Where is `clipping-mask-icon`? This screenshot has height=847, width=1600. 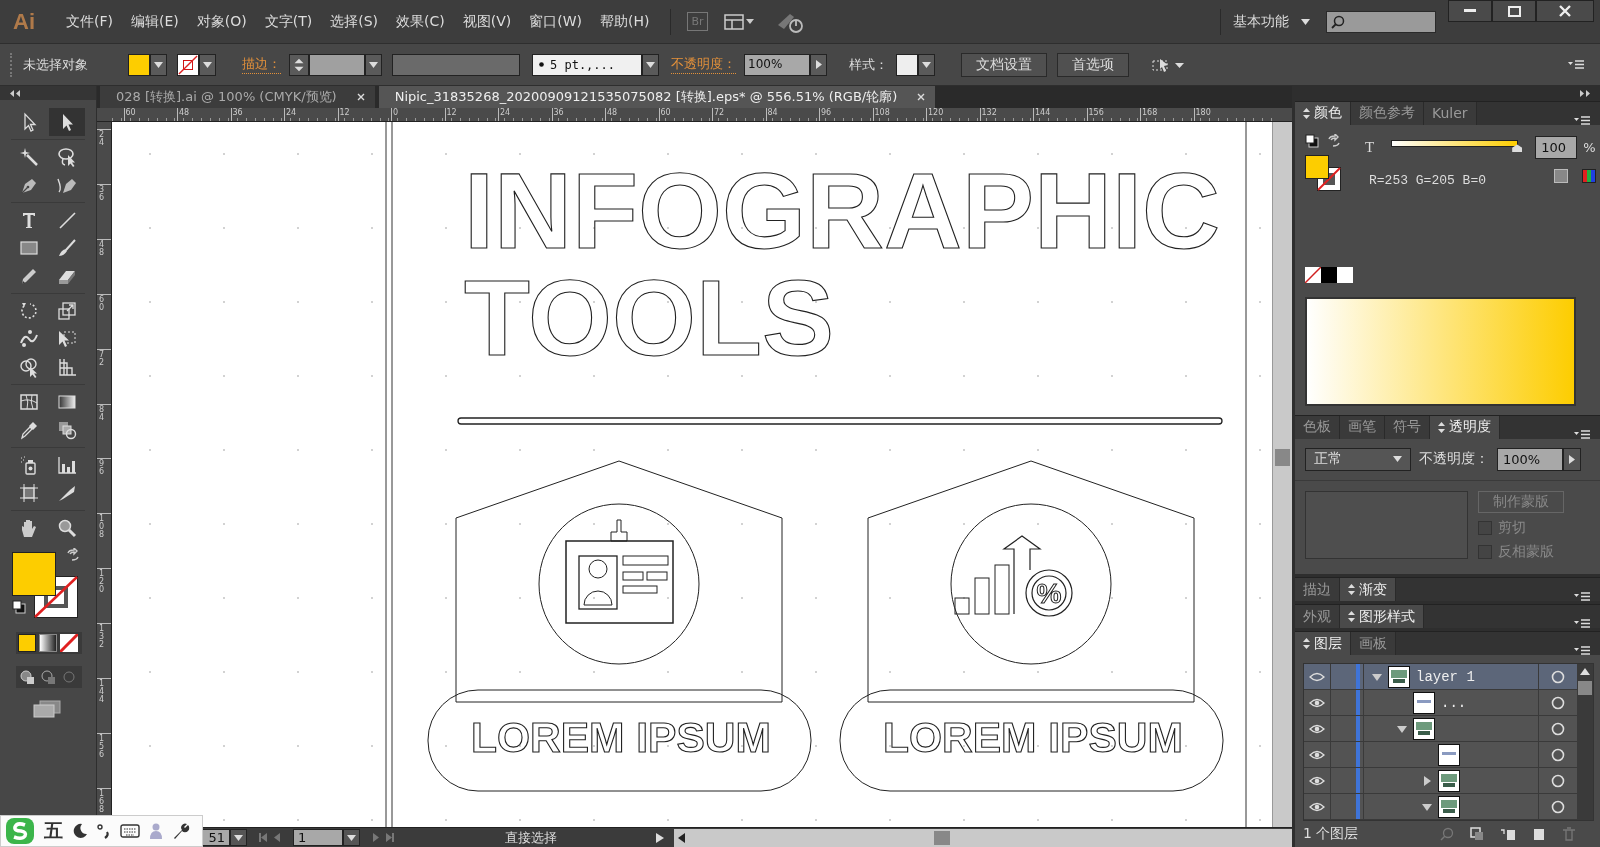 clipping-mask-icon is located at coordinates (1477, 834).